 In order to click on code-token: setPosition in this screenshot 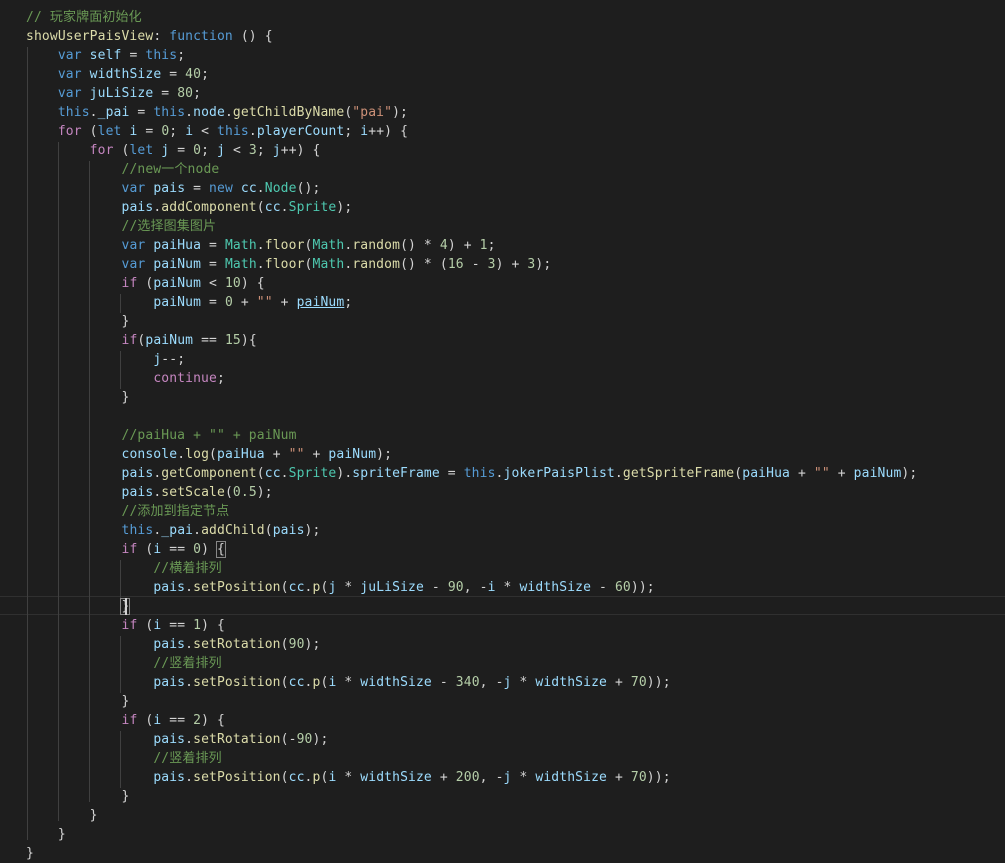, I will do `click(237, 682)`.